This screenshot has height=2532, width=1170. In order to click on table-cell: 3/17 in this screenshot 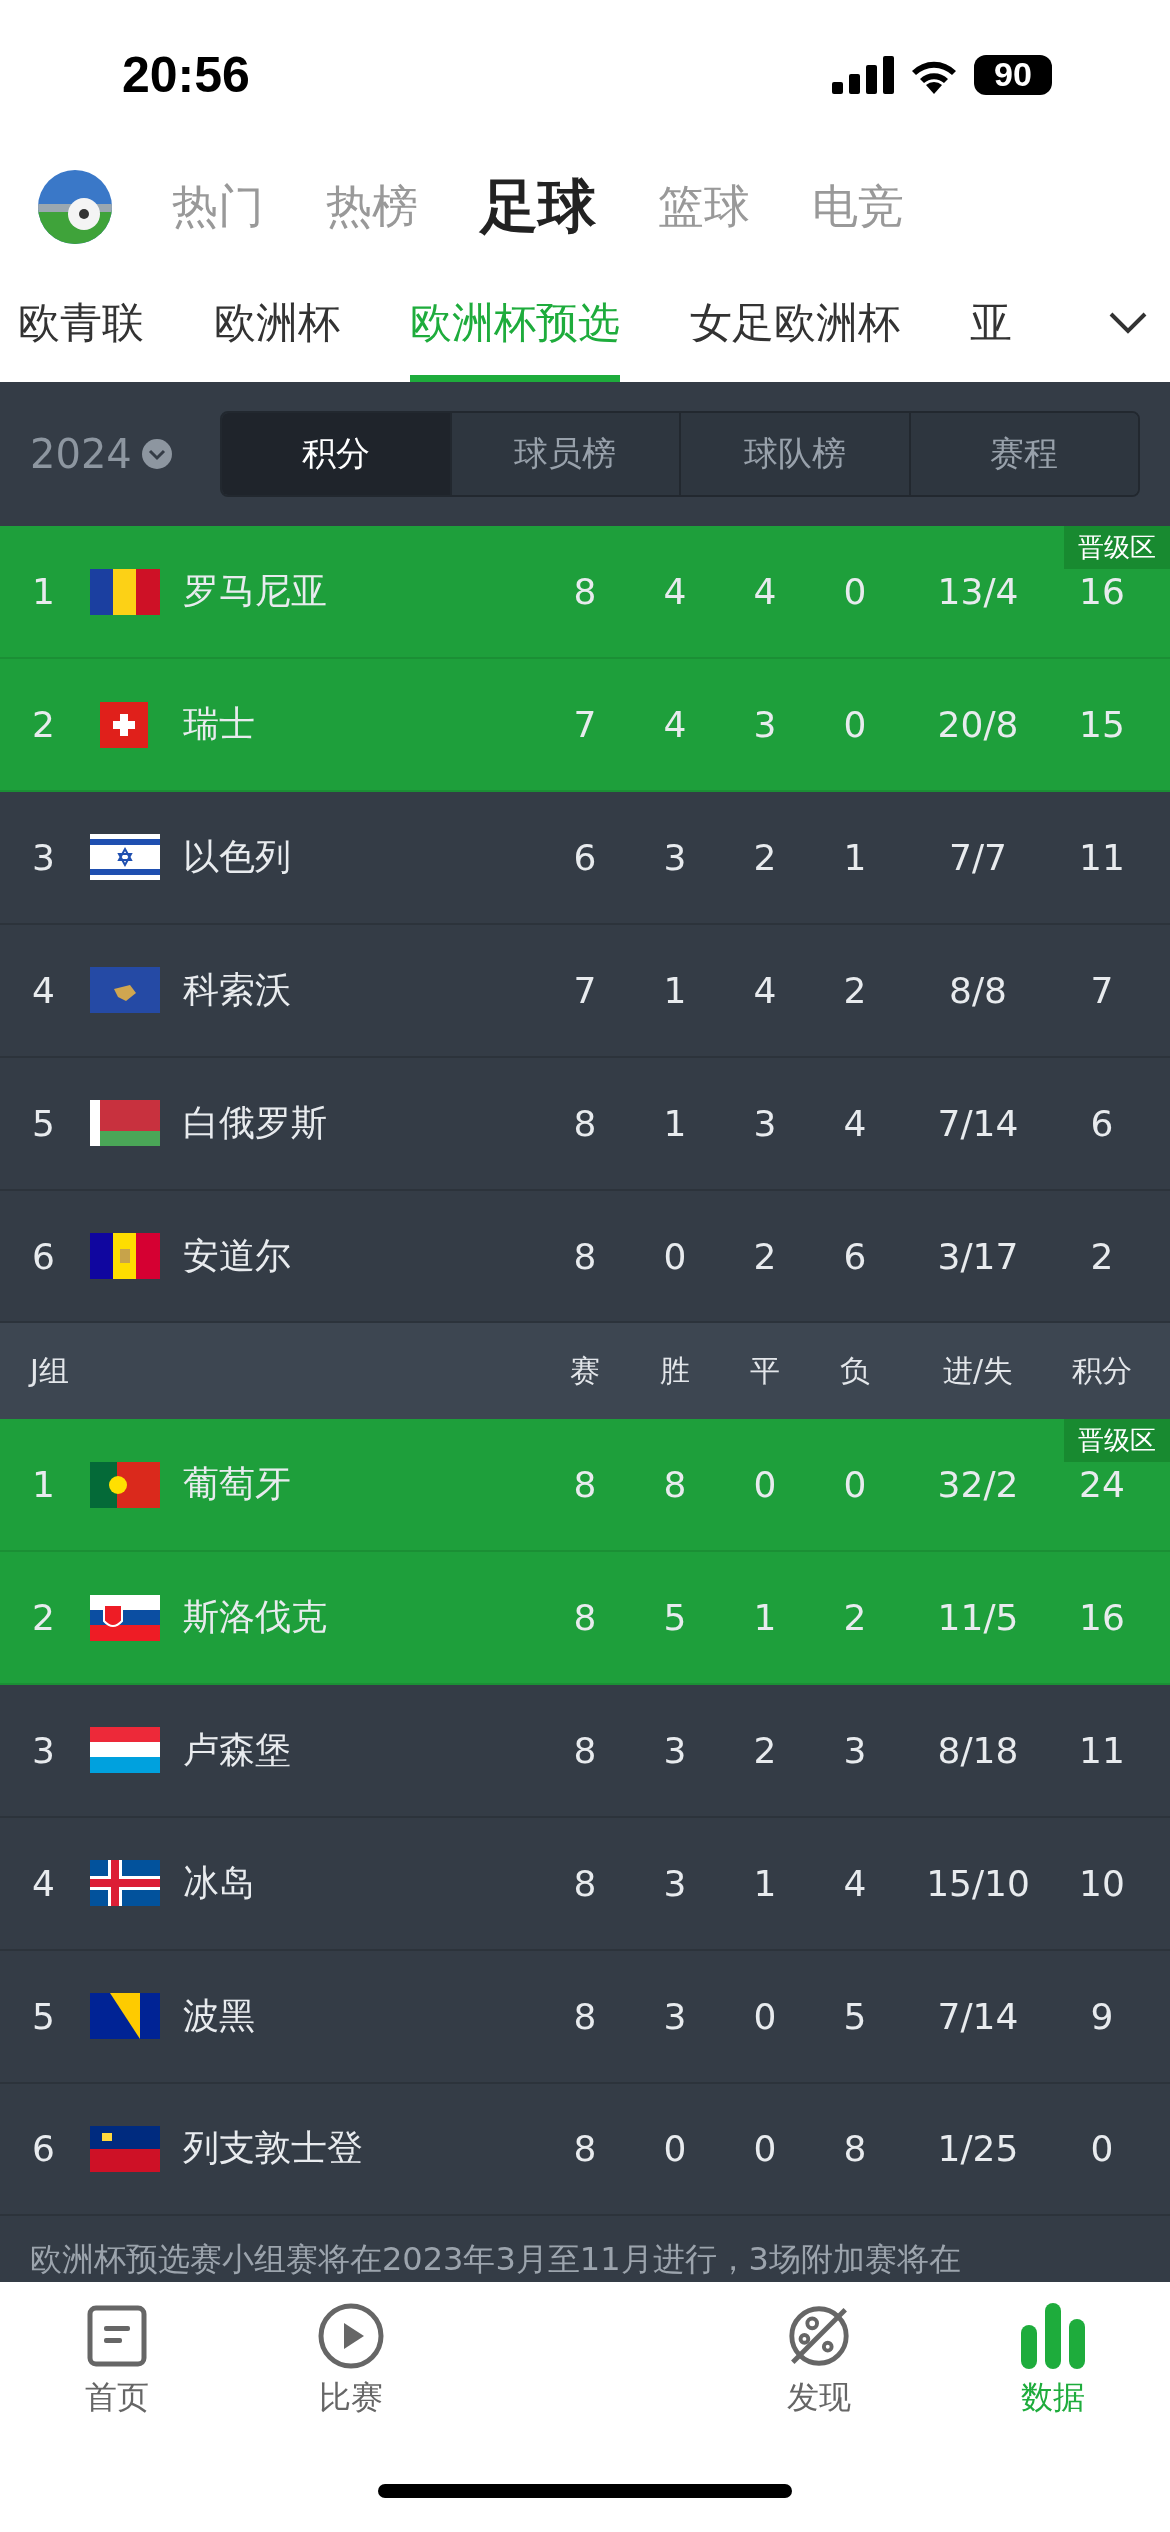, I will do `click(978, 1256)`.